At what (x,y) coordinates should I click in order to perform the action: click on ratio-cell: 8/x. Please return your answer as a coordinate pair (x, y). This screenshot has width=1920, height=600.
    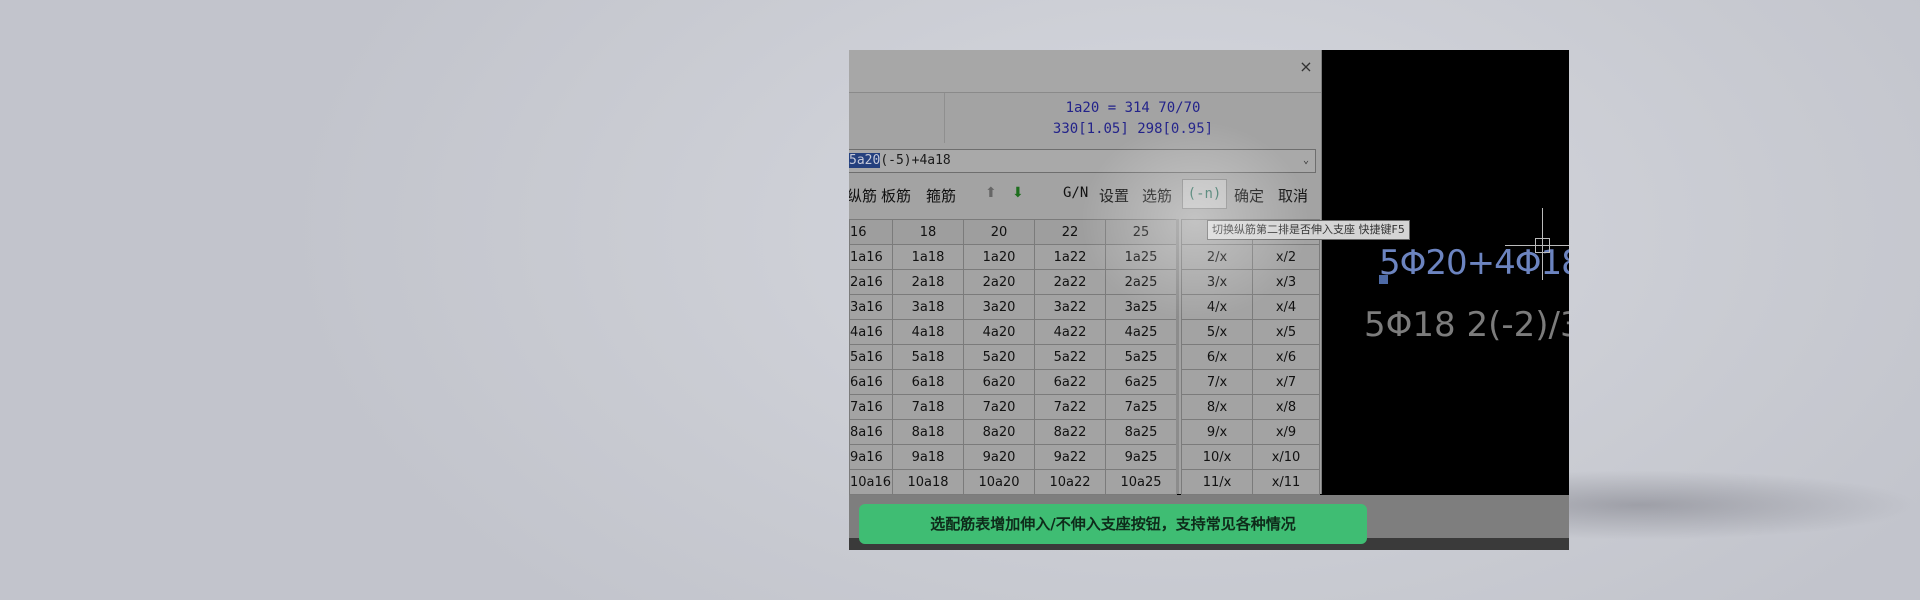
    Looking at the image, I should click on (1217, 407).